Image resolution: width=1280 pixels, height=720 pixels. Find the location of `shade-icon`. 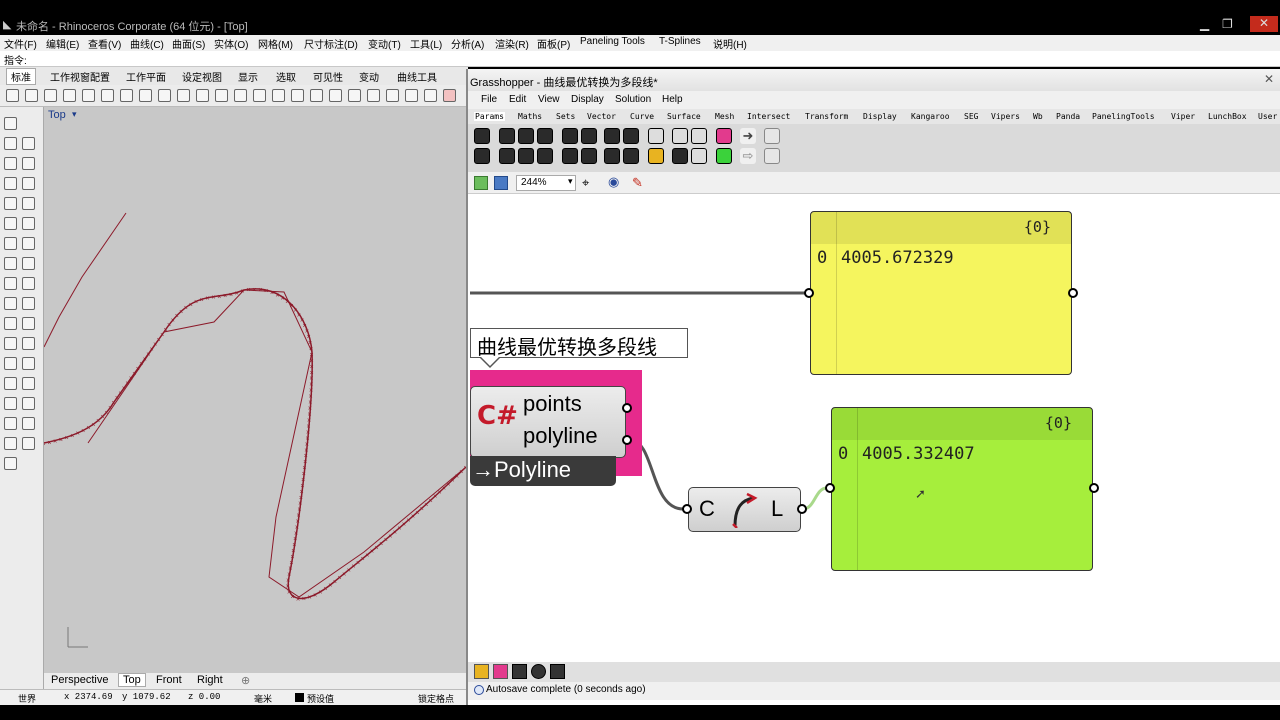

shade-icon is located at coordinates (392, 95).